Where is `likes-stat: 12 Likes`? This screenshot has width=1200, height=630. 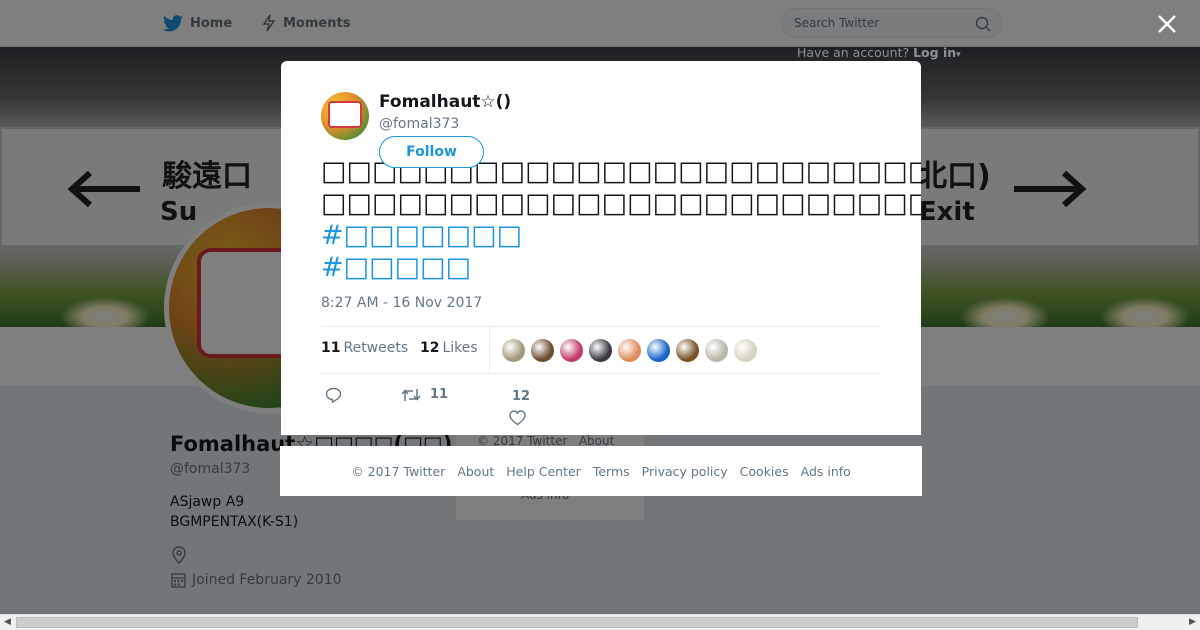
likes-stat: 12 Likes is located at coordinates (449, 348).